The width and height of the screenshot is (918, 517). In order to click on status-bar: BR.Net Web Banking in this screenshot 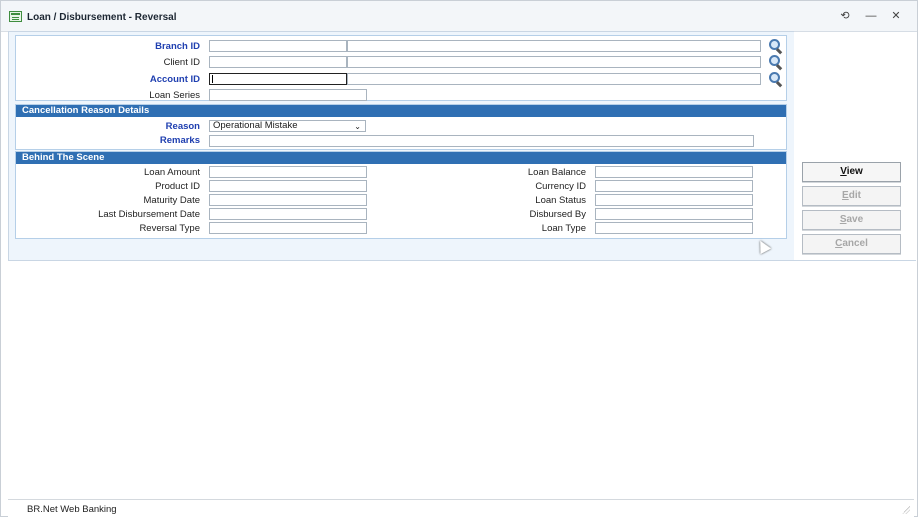, I will do `click(461, 508)`.